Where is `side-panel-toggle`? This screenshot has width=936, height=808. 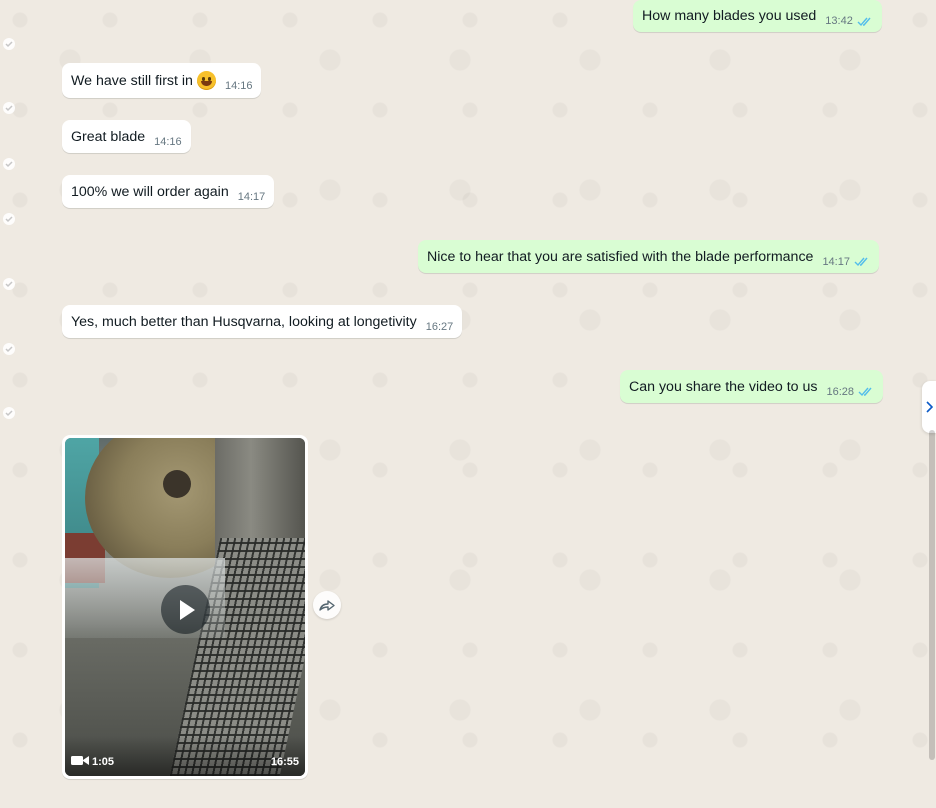
side-panel-toggle is located at coordinates (929, 407).